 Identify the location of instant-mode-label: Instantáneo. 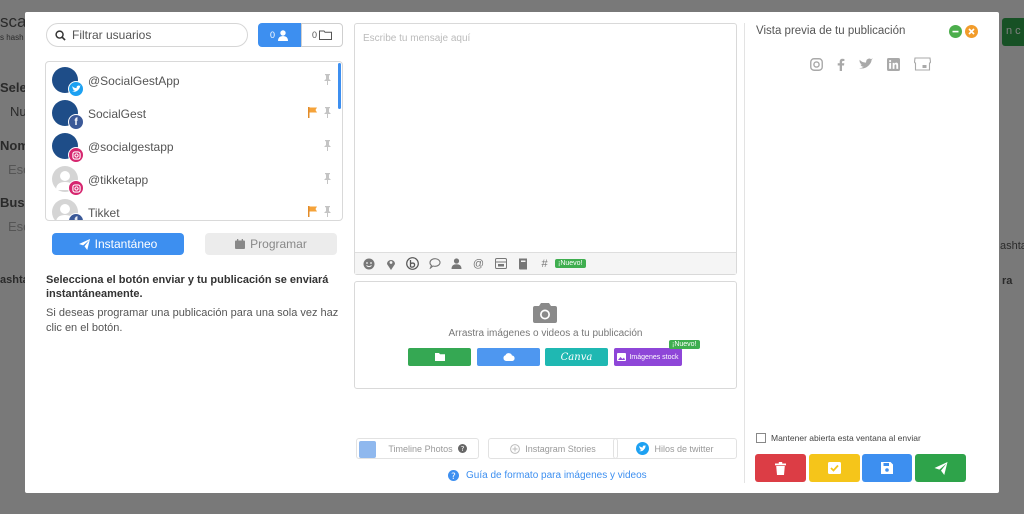
(126, 244).